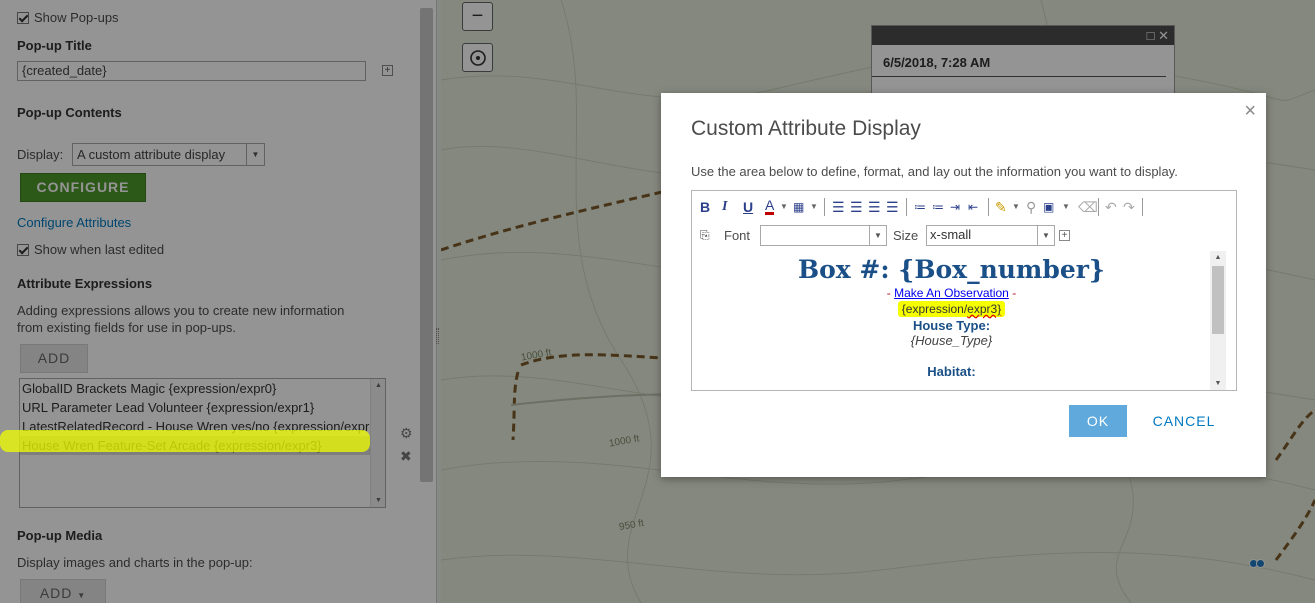  I want to click on size-label: Size, so click(906, 235).